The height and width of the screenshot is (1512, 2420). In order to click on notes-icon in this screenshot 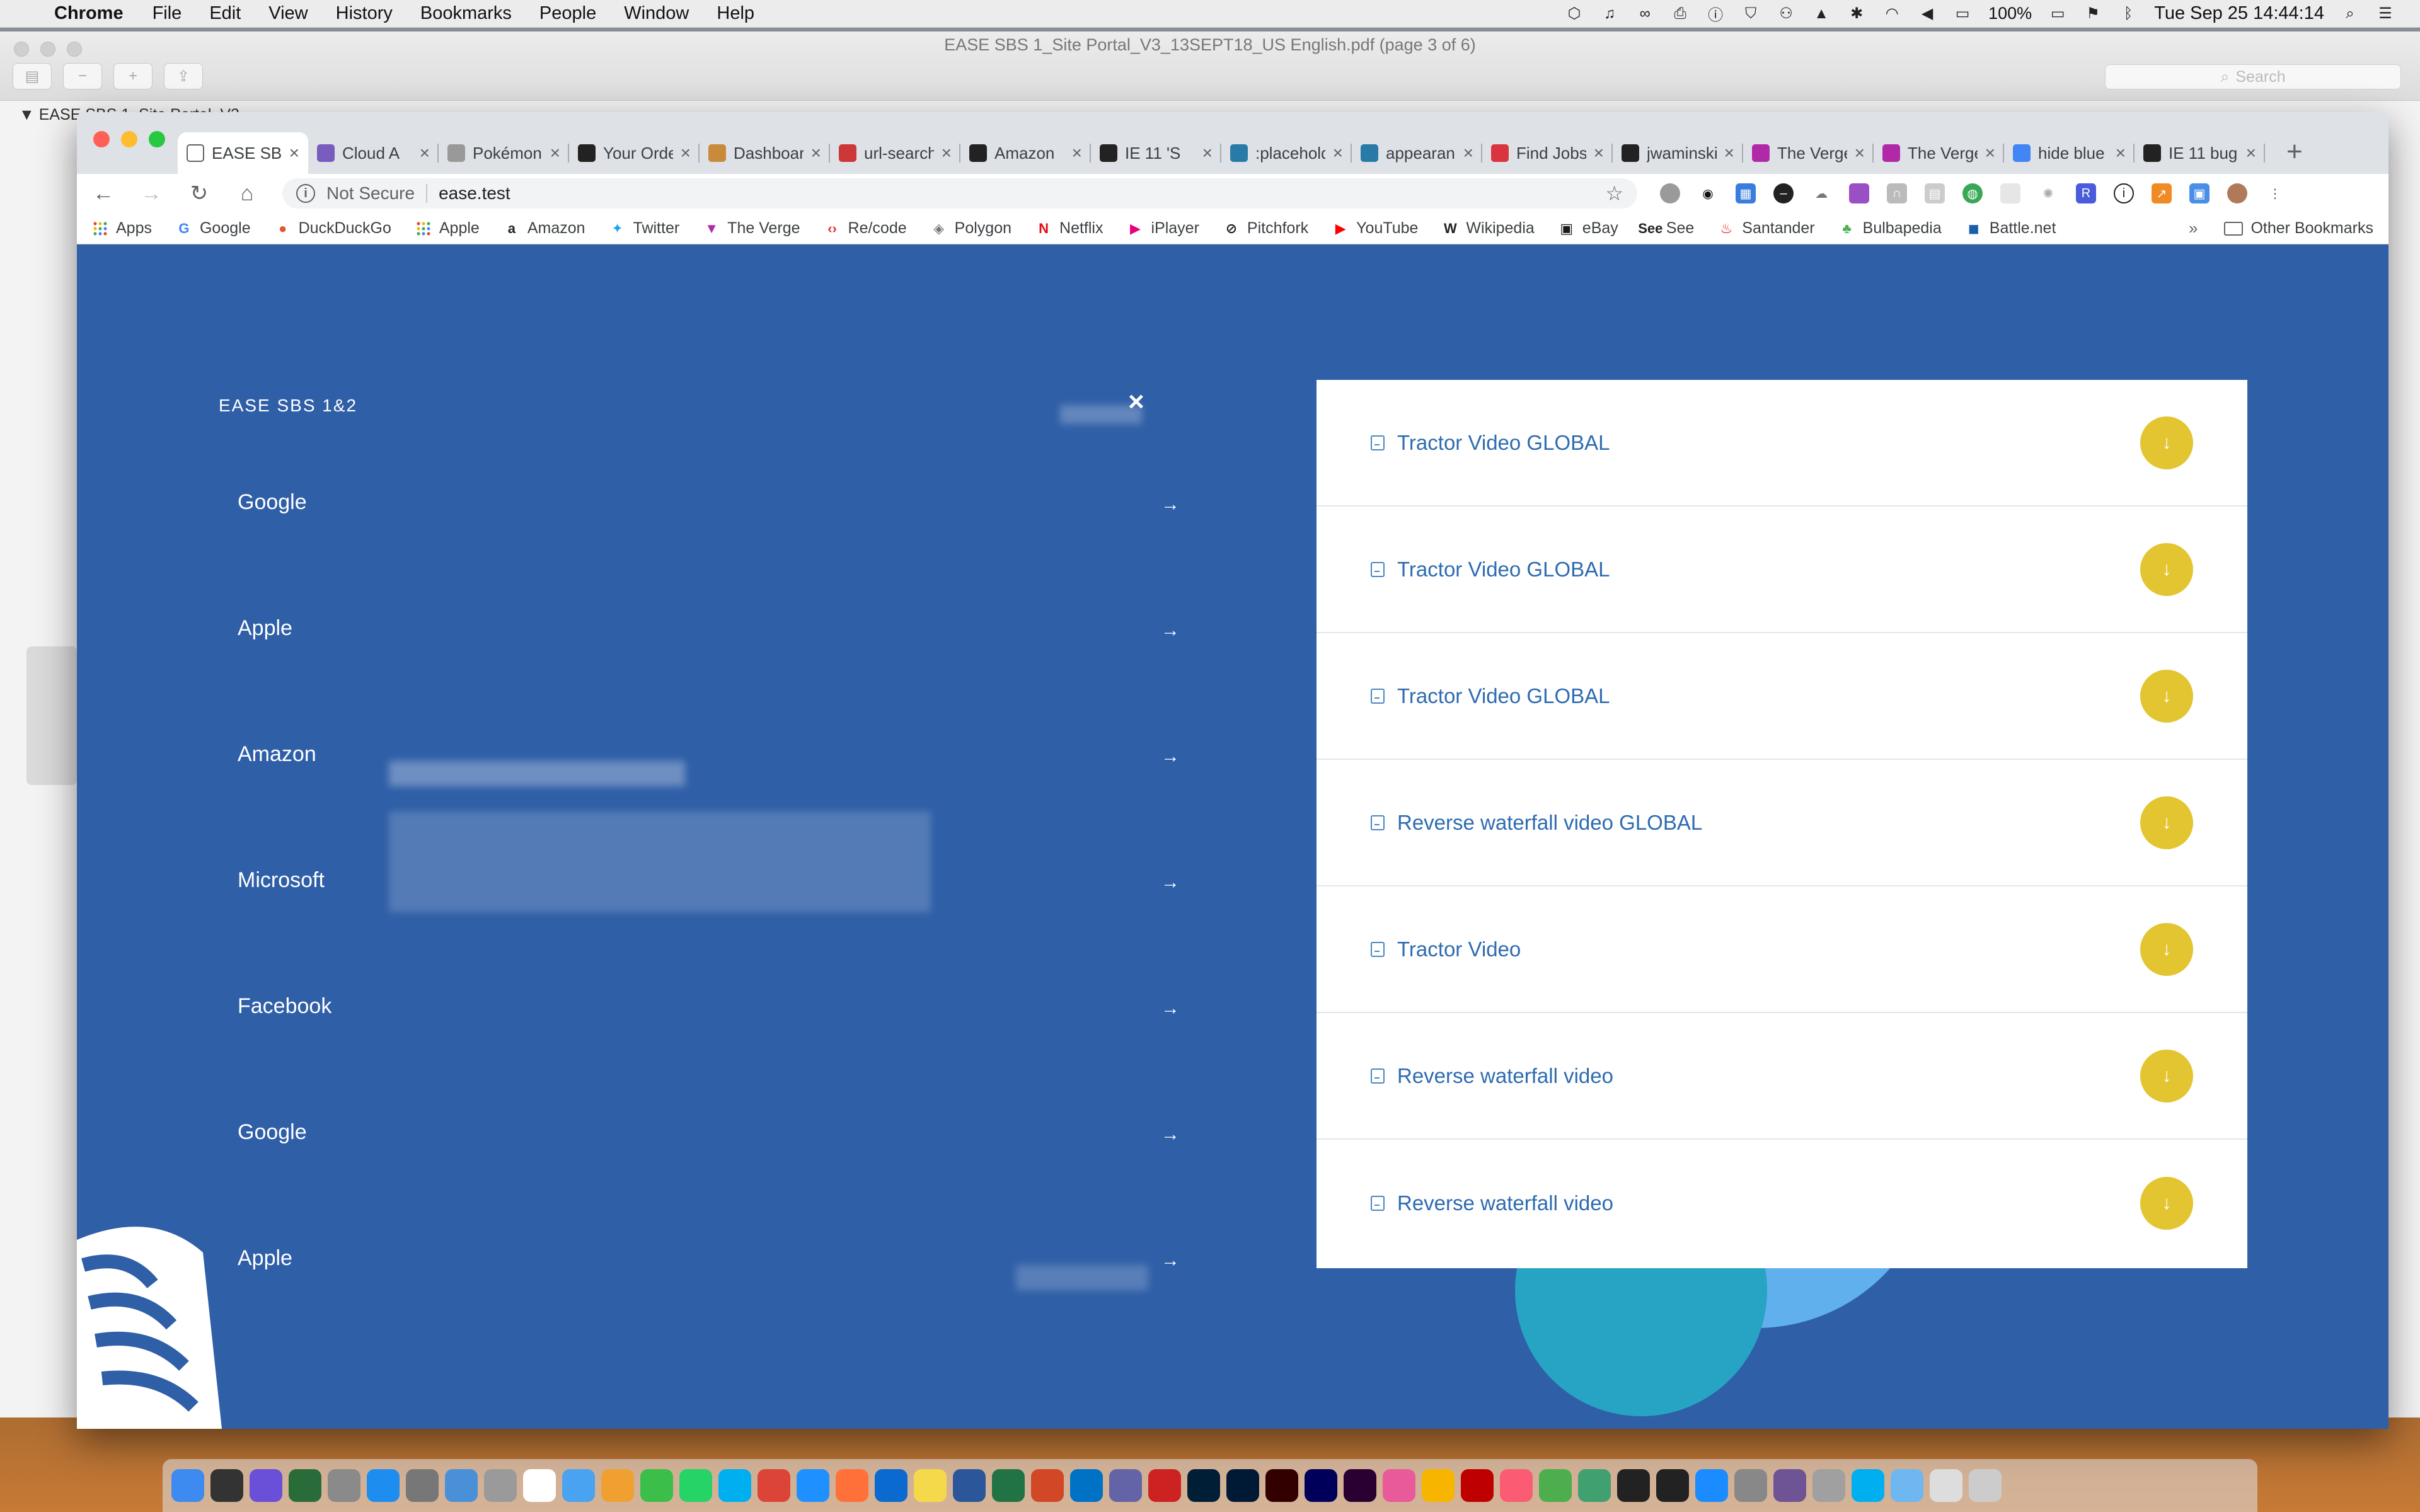, I will do `click(931, 1485)`.